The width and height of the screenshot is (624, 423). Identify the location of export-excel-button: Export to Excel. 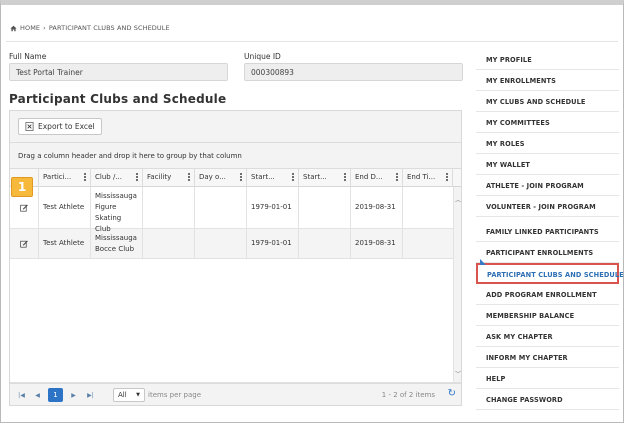
(60, 126).